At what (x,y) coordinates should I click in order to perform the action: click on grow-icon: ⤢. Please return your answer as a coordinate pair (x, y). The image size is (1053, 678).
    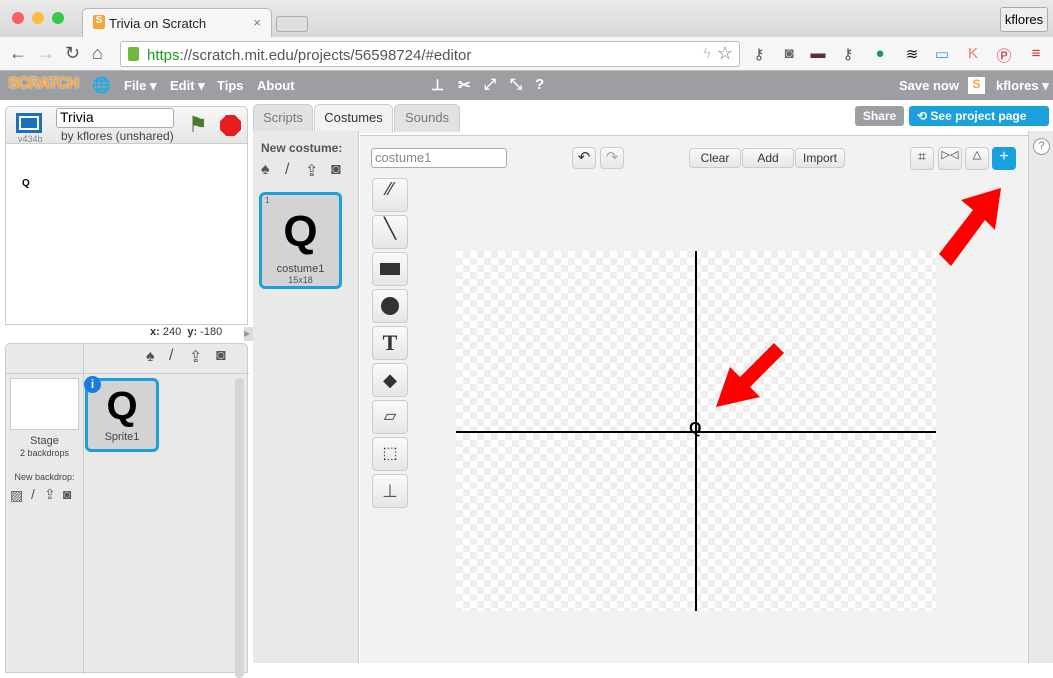
    Looking at the image, I should click on (490, 84).